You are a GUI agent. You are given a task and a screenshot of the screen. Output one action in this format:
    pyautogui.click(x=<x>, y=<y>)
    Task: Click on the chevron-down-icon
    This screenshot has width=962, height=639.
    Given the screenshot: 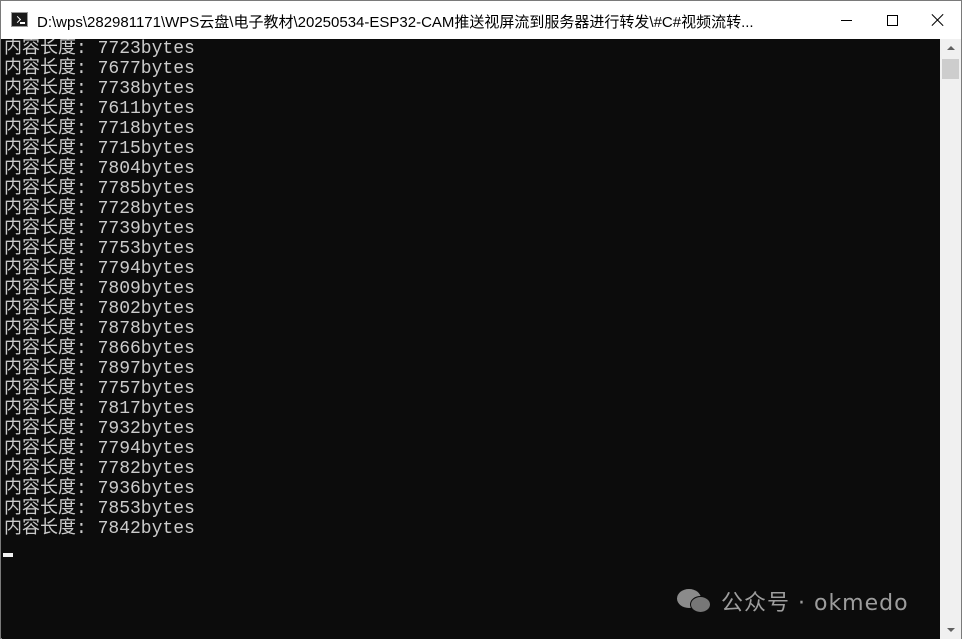 What is the action you would take?
    pyautogui.click(x=950, y=630)
    